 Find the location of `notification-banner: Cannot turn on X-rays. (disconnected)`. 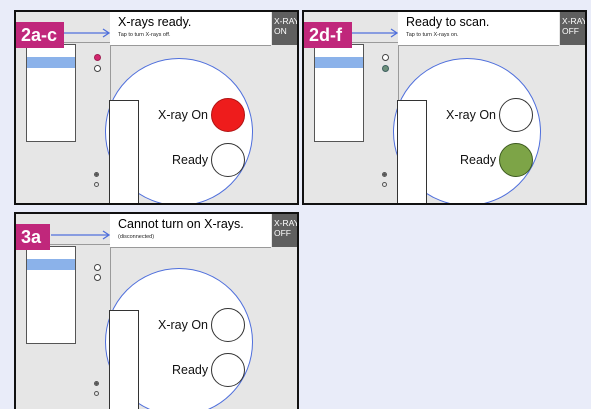

notification-banner: Cannot turn on X-rays. (disconnected) is located at coordinates (190, 231).